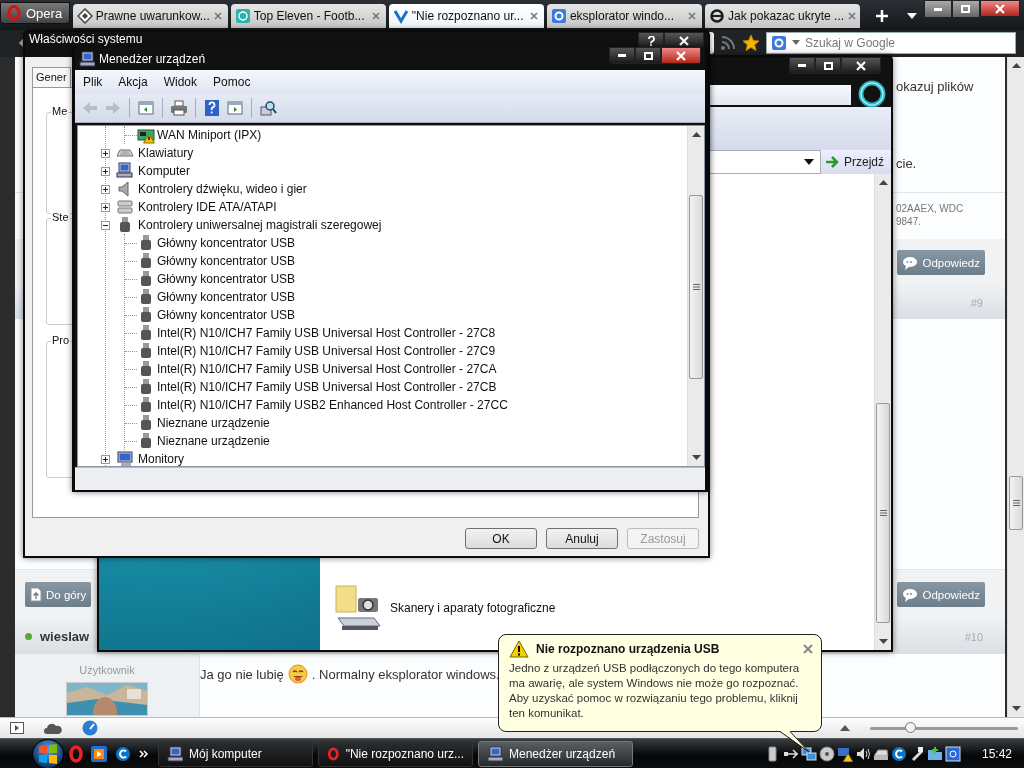 This screenshot has width=1024, height=768. I want to click on tree-item: Intel(R) N10/ICH7 Family USB Universal Host Controller - 27C9, so click(326, 351).